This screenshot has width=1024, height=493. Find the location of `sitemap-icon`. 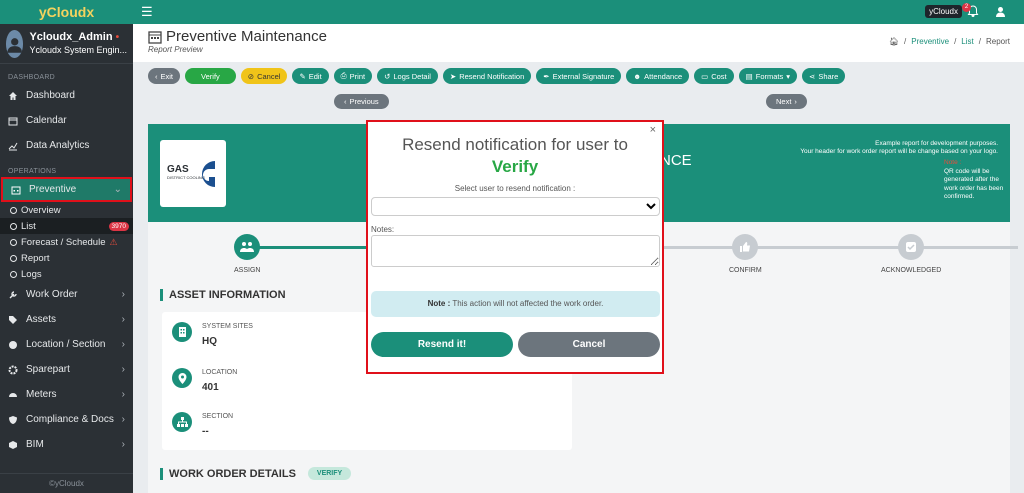

sitemap-icon is located at coordinates (182, 422).